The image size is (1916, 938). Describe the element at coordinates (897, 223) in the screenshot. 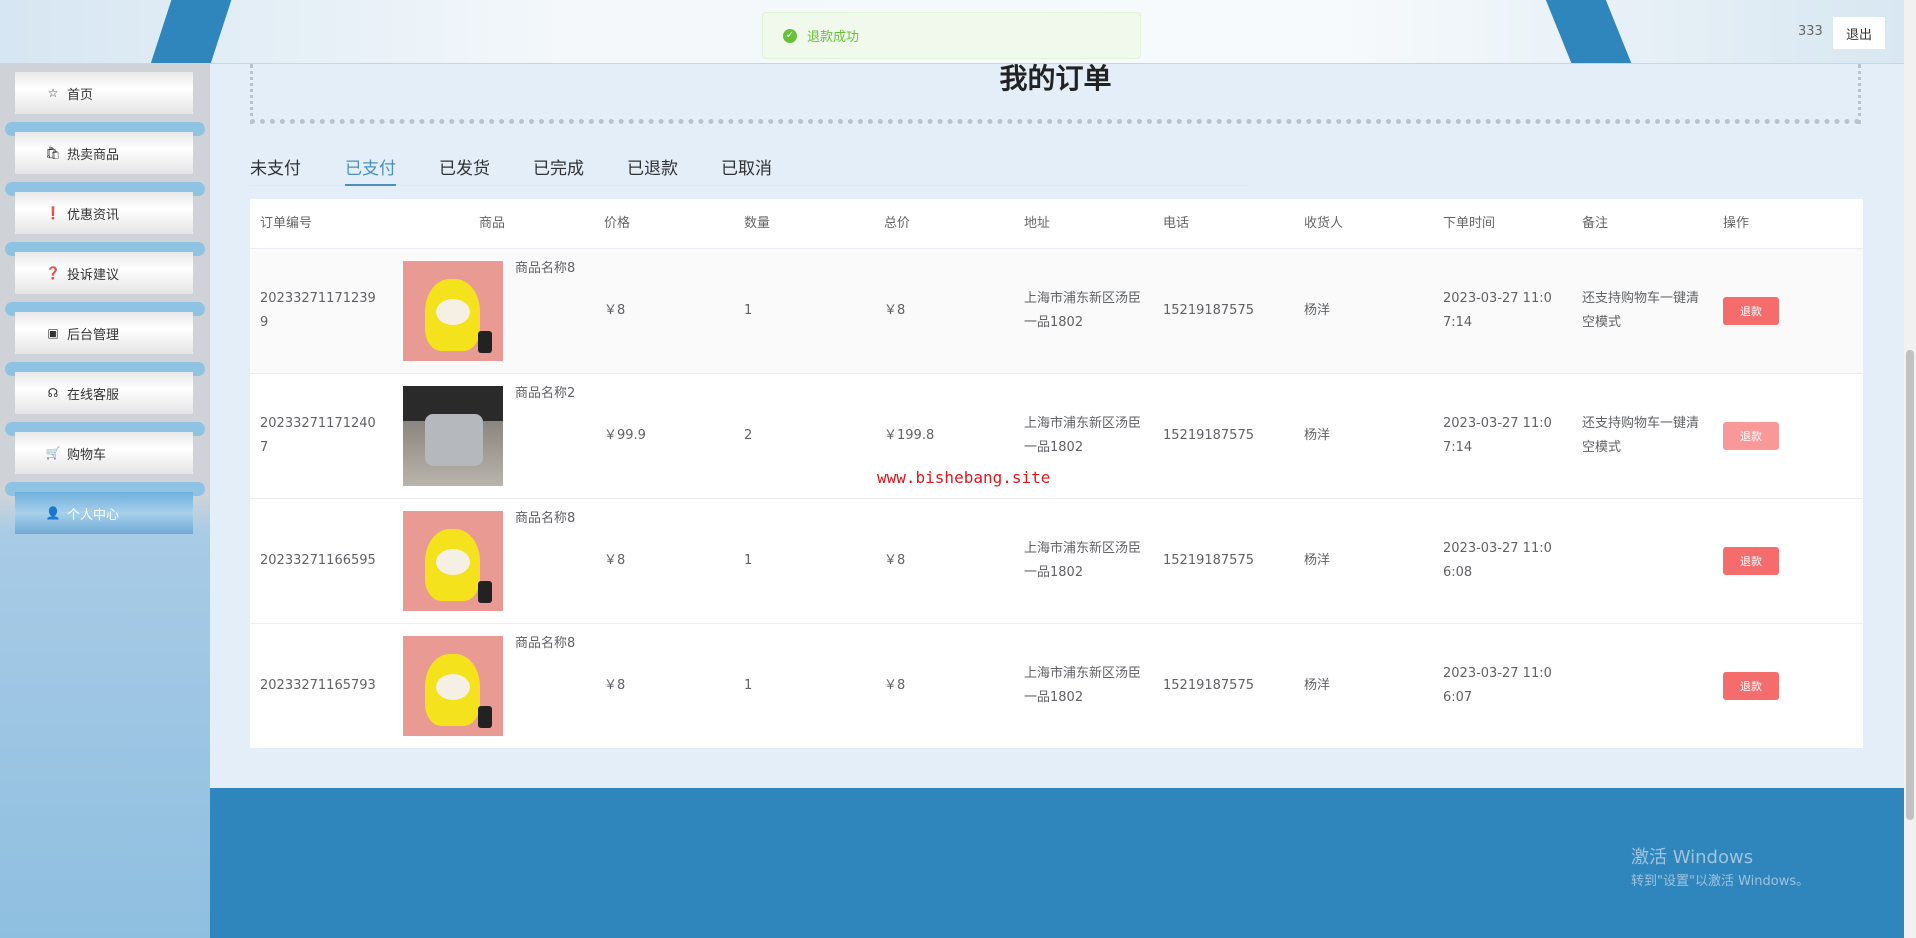

I see `column-header: 总价` at that location.